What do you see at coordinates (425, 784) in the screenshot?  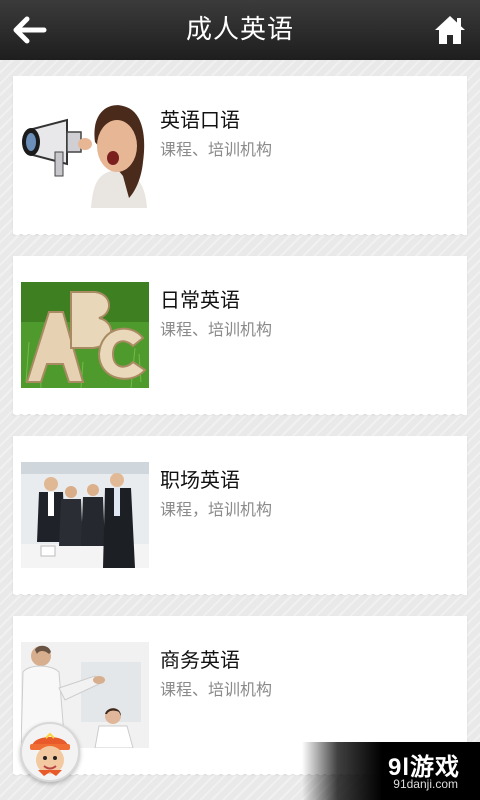 I see `watermark-domain: 91danji.com` at bounding box center [425, 784].